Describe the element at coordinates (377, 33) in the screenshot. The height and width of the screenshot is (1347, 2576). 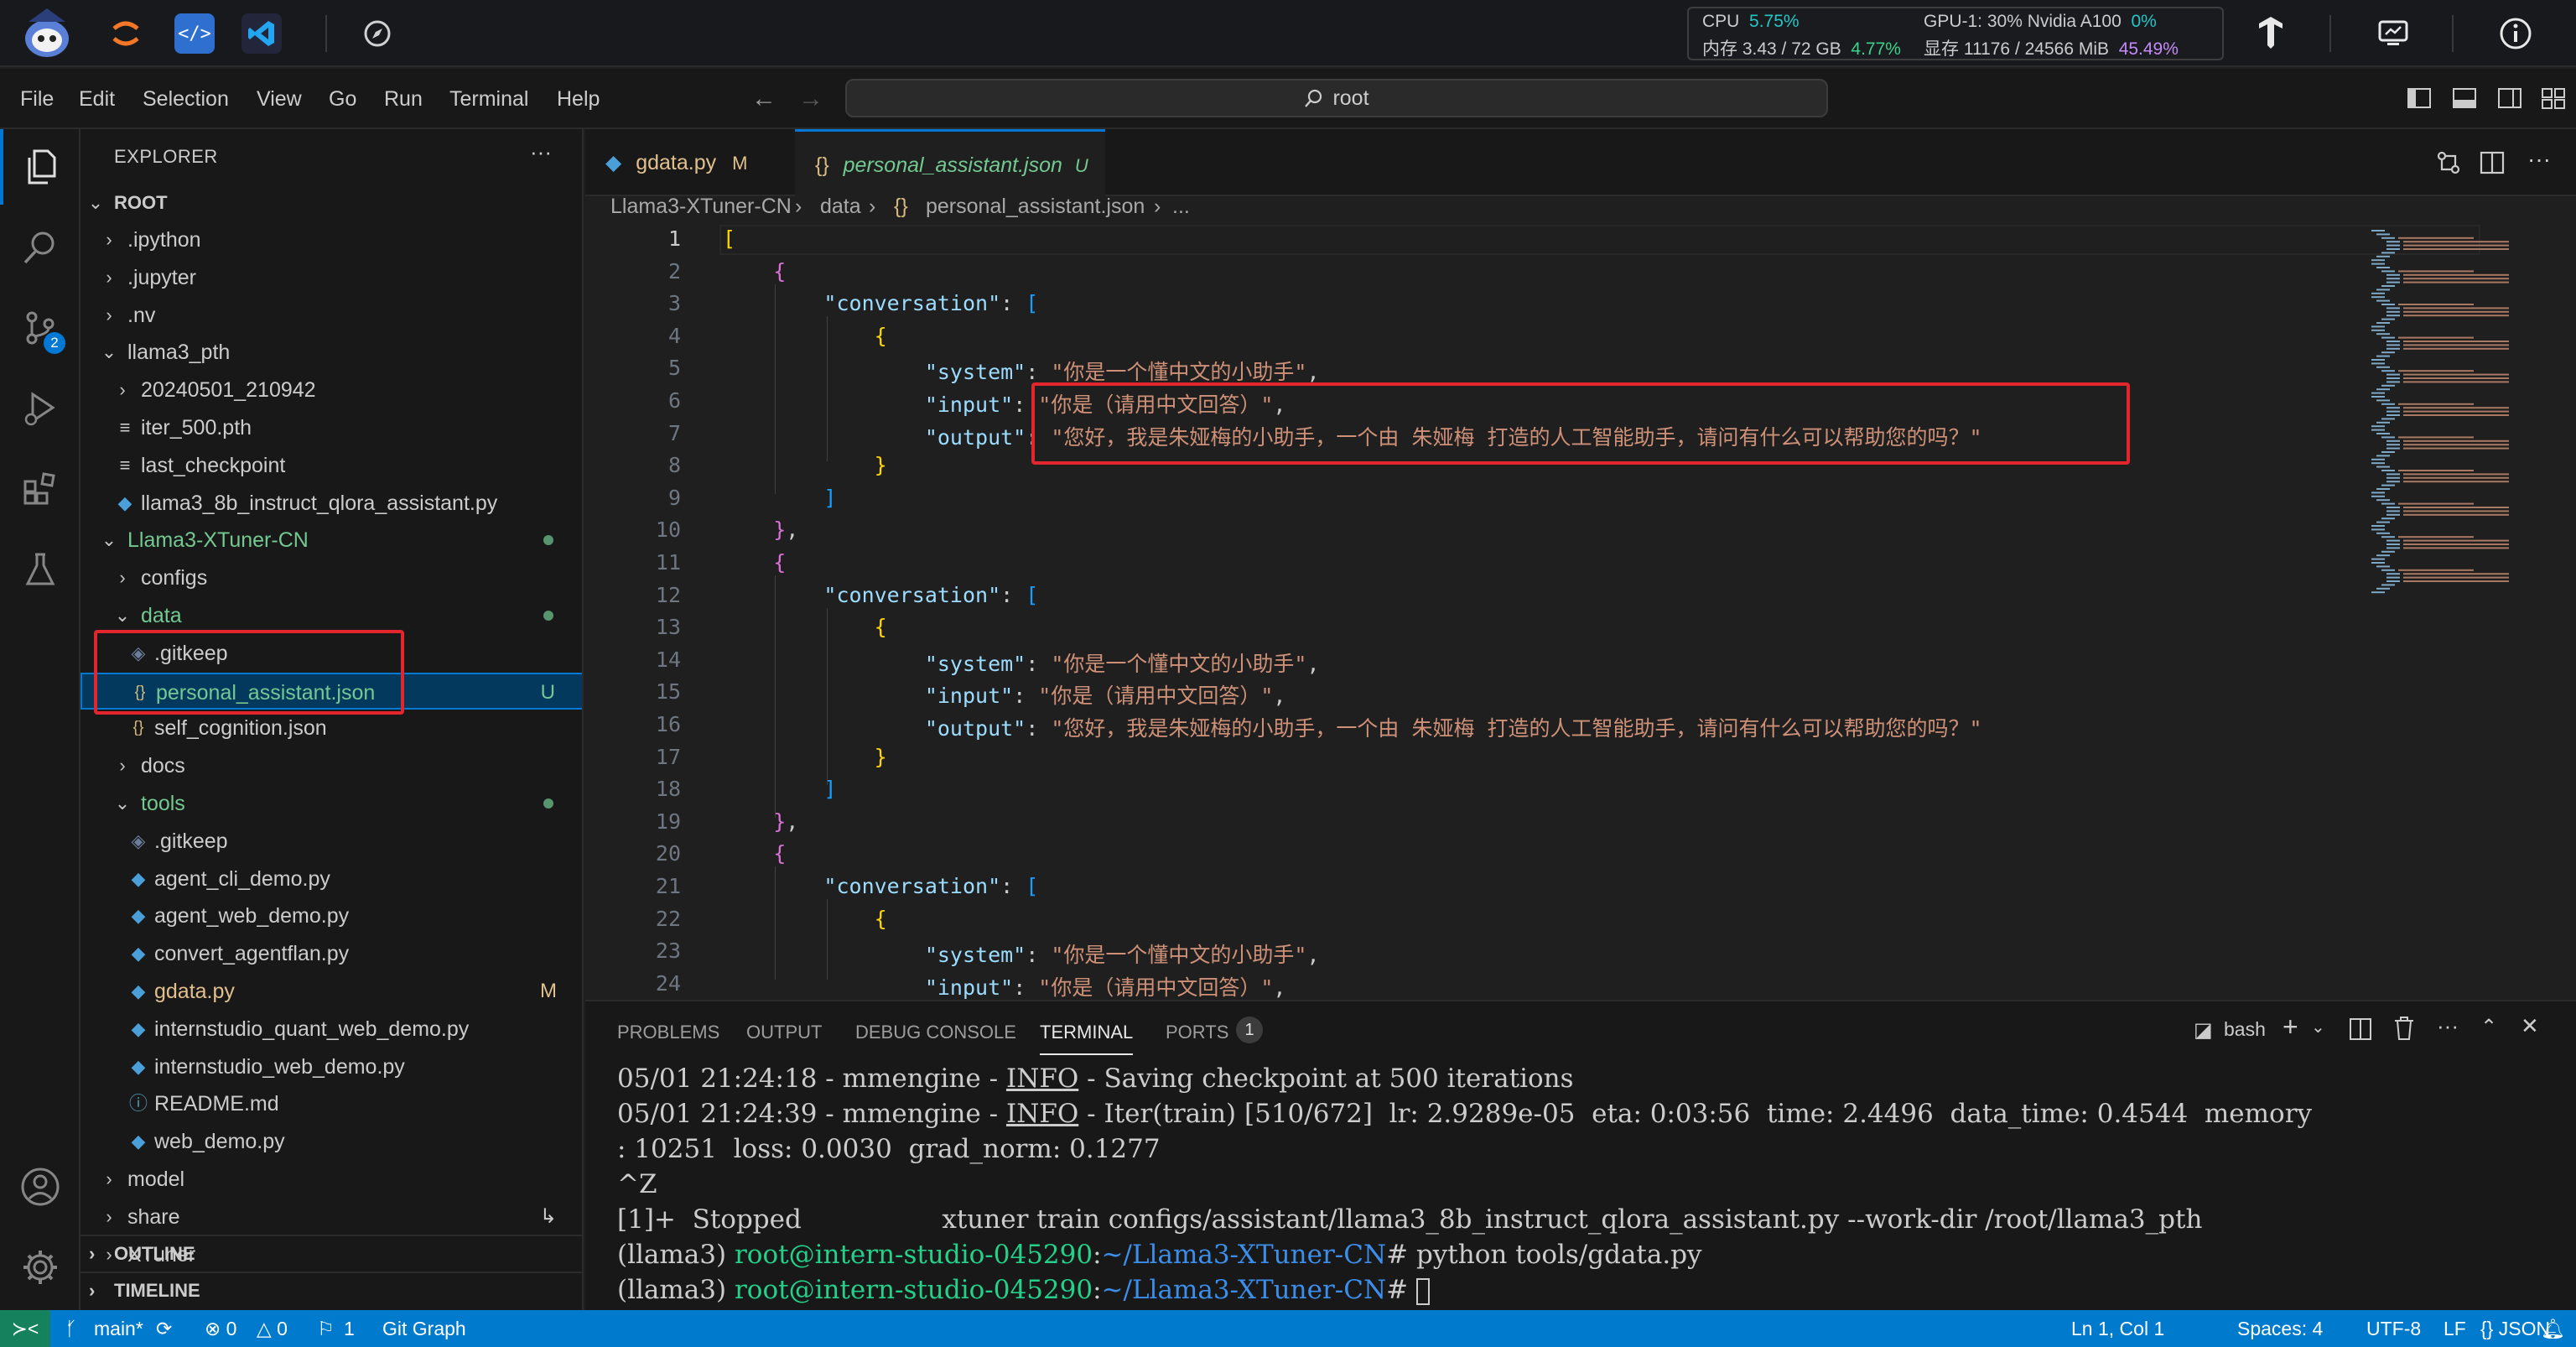
I see `compass-icon` at that location.